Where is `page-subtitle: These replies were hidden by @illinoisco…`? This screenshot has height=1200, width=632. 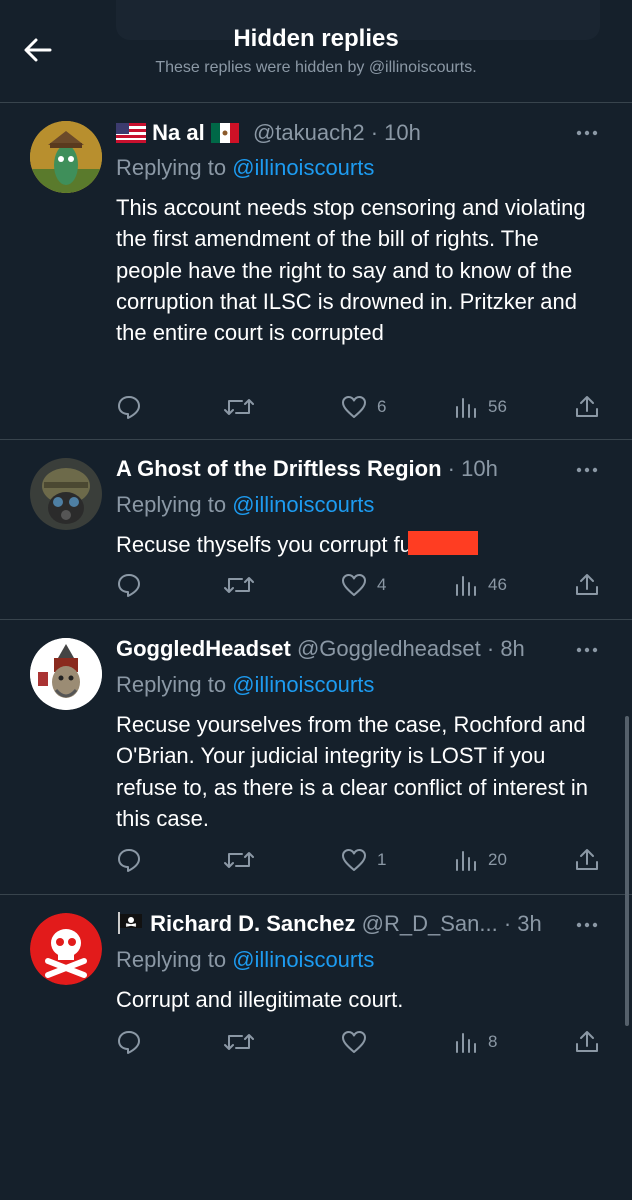 page-subtitle: These replies were hidden by @illinoisco… is located at coordinates (316, 67).